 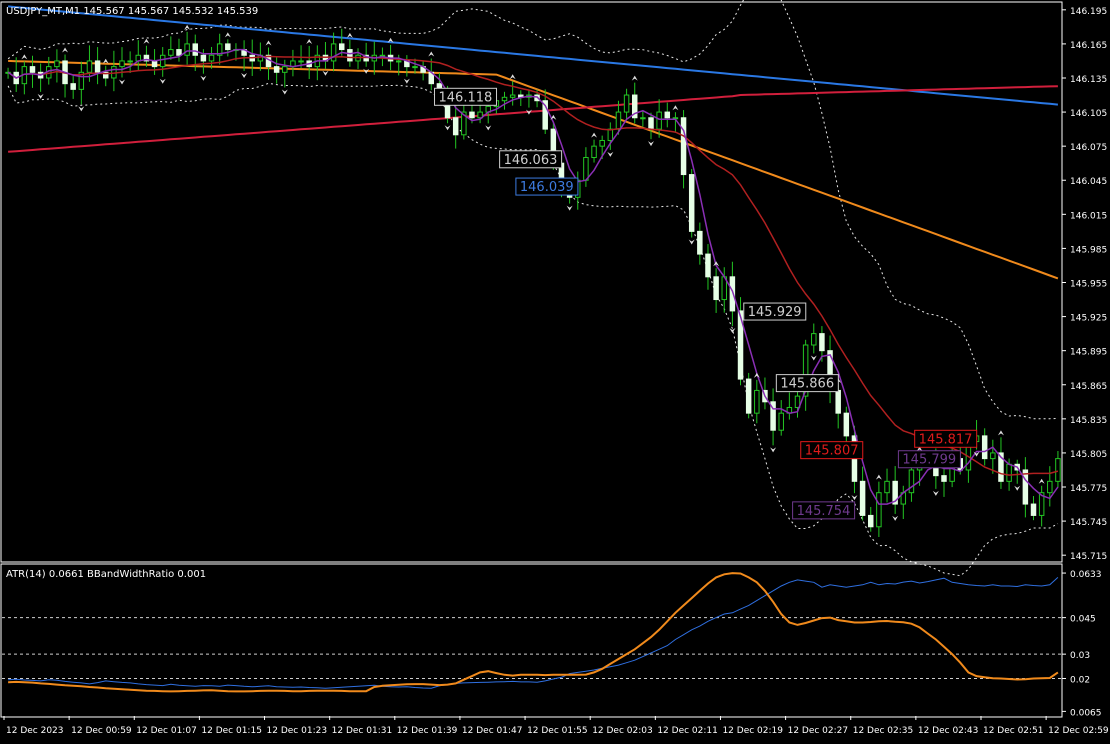 I want to click on price-tick-label: 145.775, so click(x=1088, y=489).